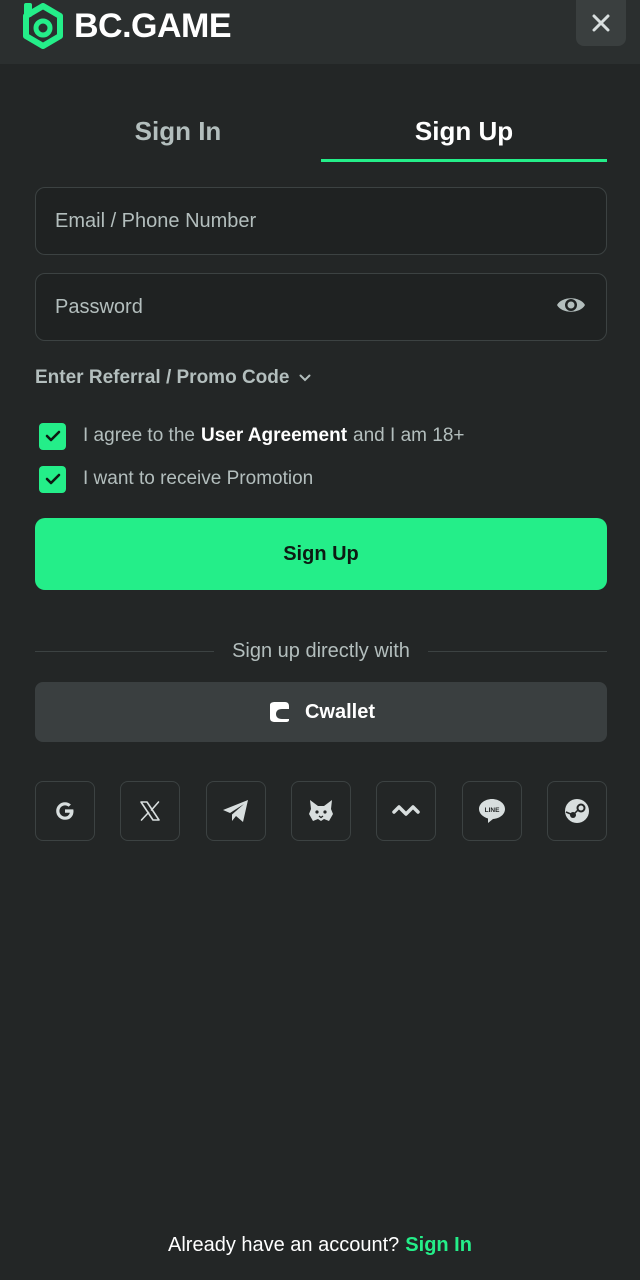  I want to click on steam-icon, so click(576, 811).